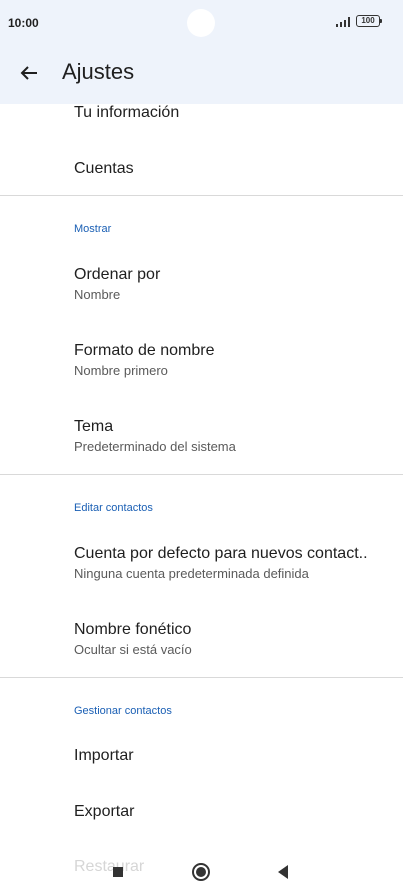 The image size is (403, 896). What do you see at coordinates (191, 573) in the screenshot?
I see `setting-value: Ninguna cuenta predeterminada definida` at bounding box center [191, 573].